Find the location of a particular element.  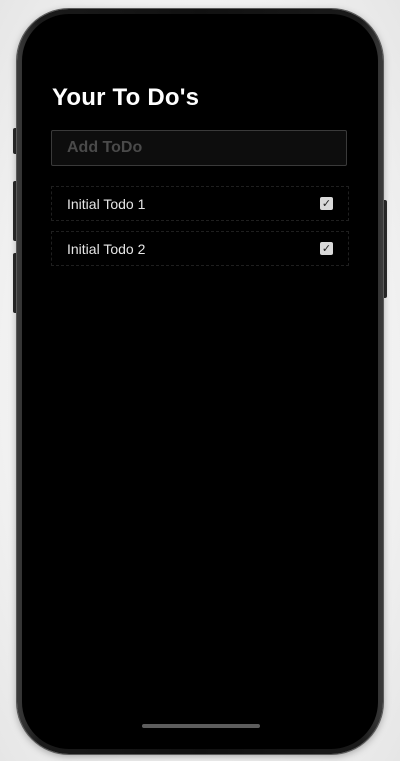

home-indicator is located at coordinates (201, 726).